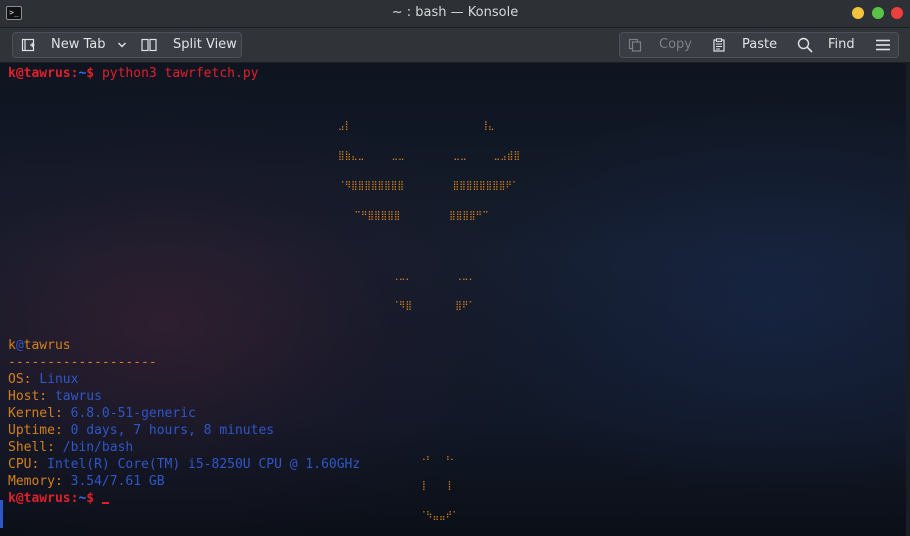 This screenshot has width=910, height=536. I want to click on info-row: Shell: /bin/bash, so click(70, 447).